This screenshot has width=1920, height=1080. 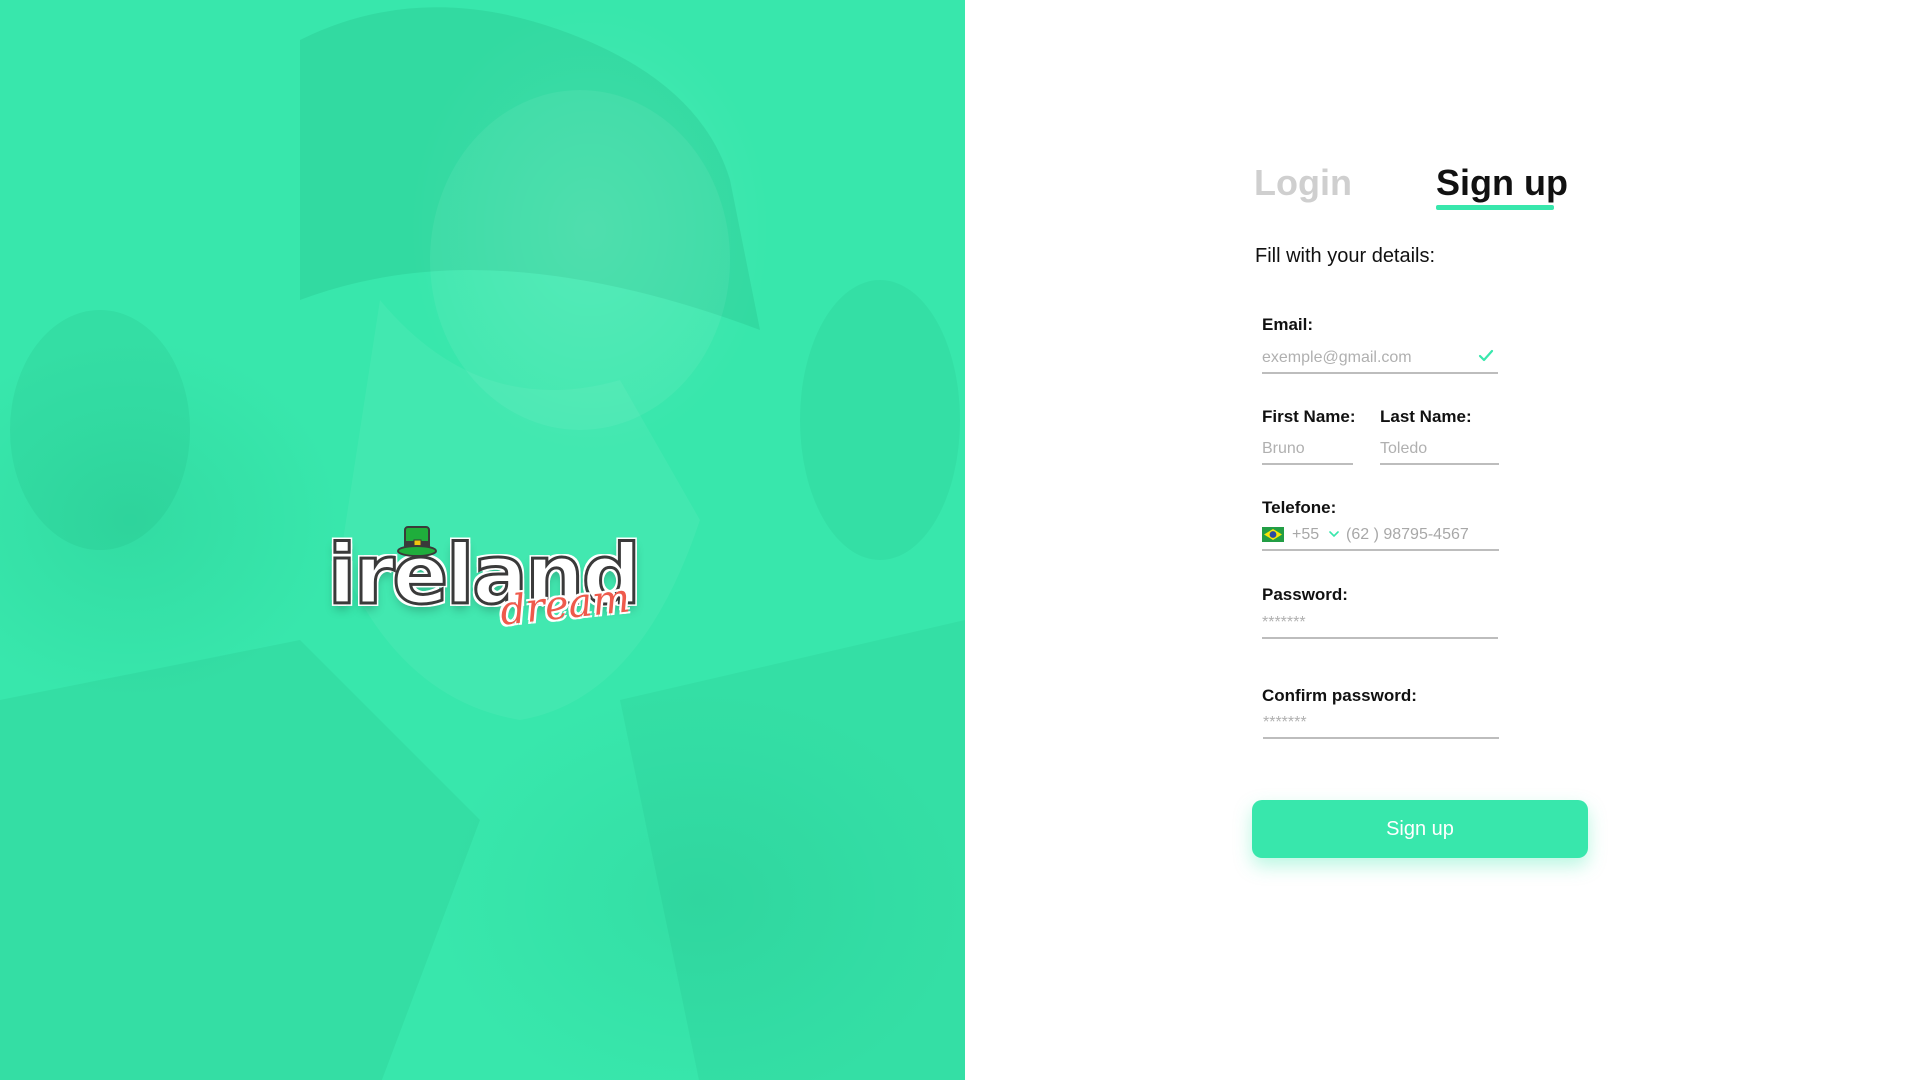 I want to click on tab-signup: Sign up, so click(x=1502, y=183).